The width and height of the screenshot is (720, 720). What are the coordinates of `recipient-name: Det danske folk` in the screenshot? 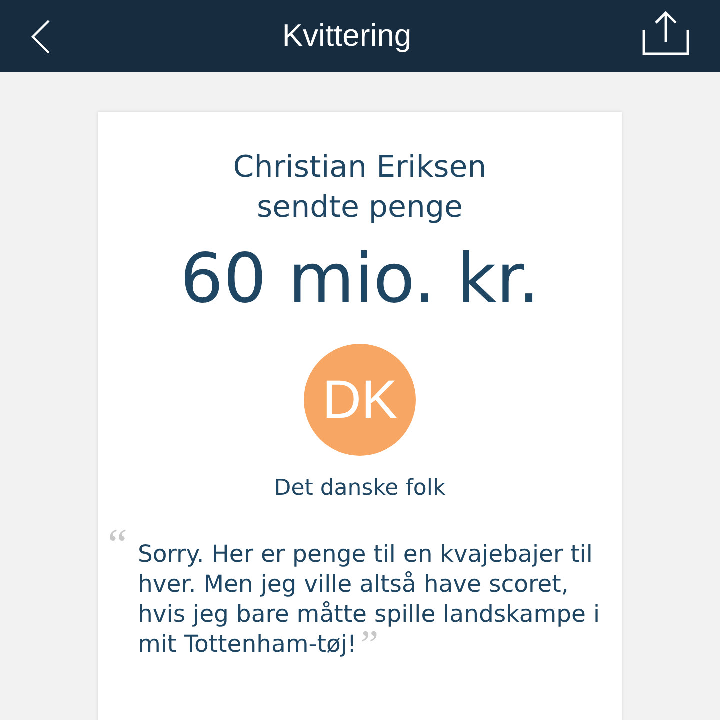 It's located at (360, 488).